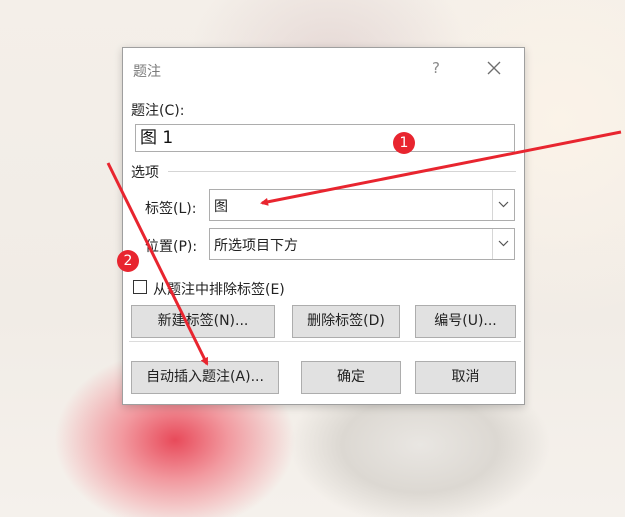 This screenshot has width=625, height=517. I want to click on position-dropdown-value: 所选项目下方, so click(256, 246).